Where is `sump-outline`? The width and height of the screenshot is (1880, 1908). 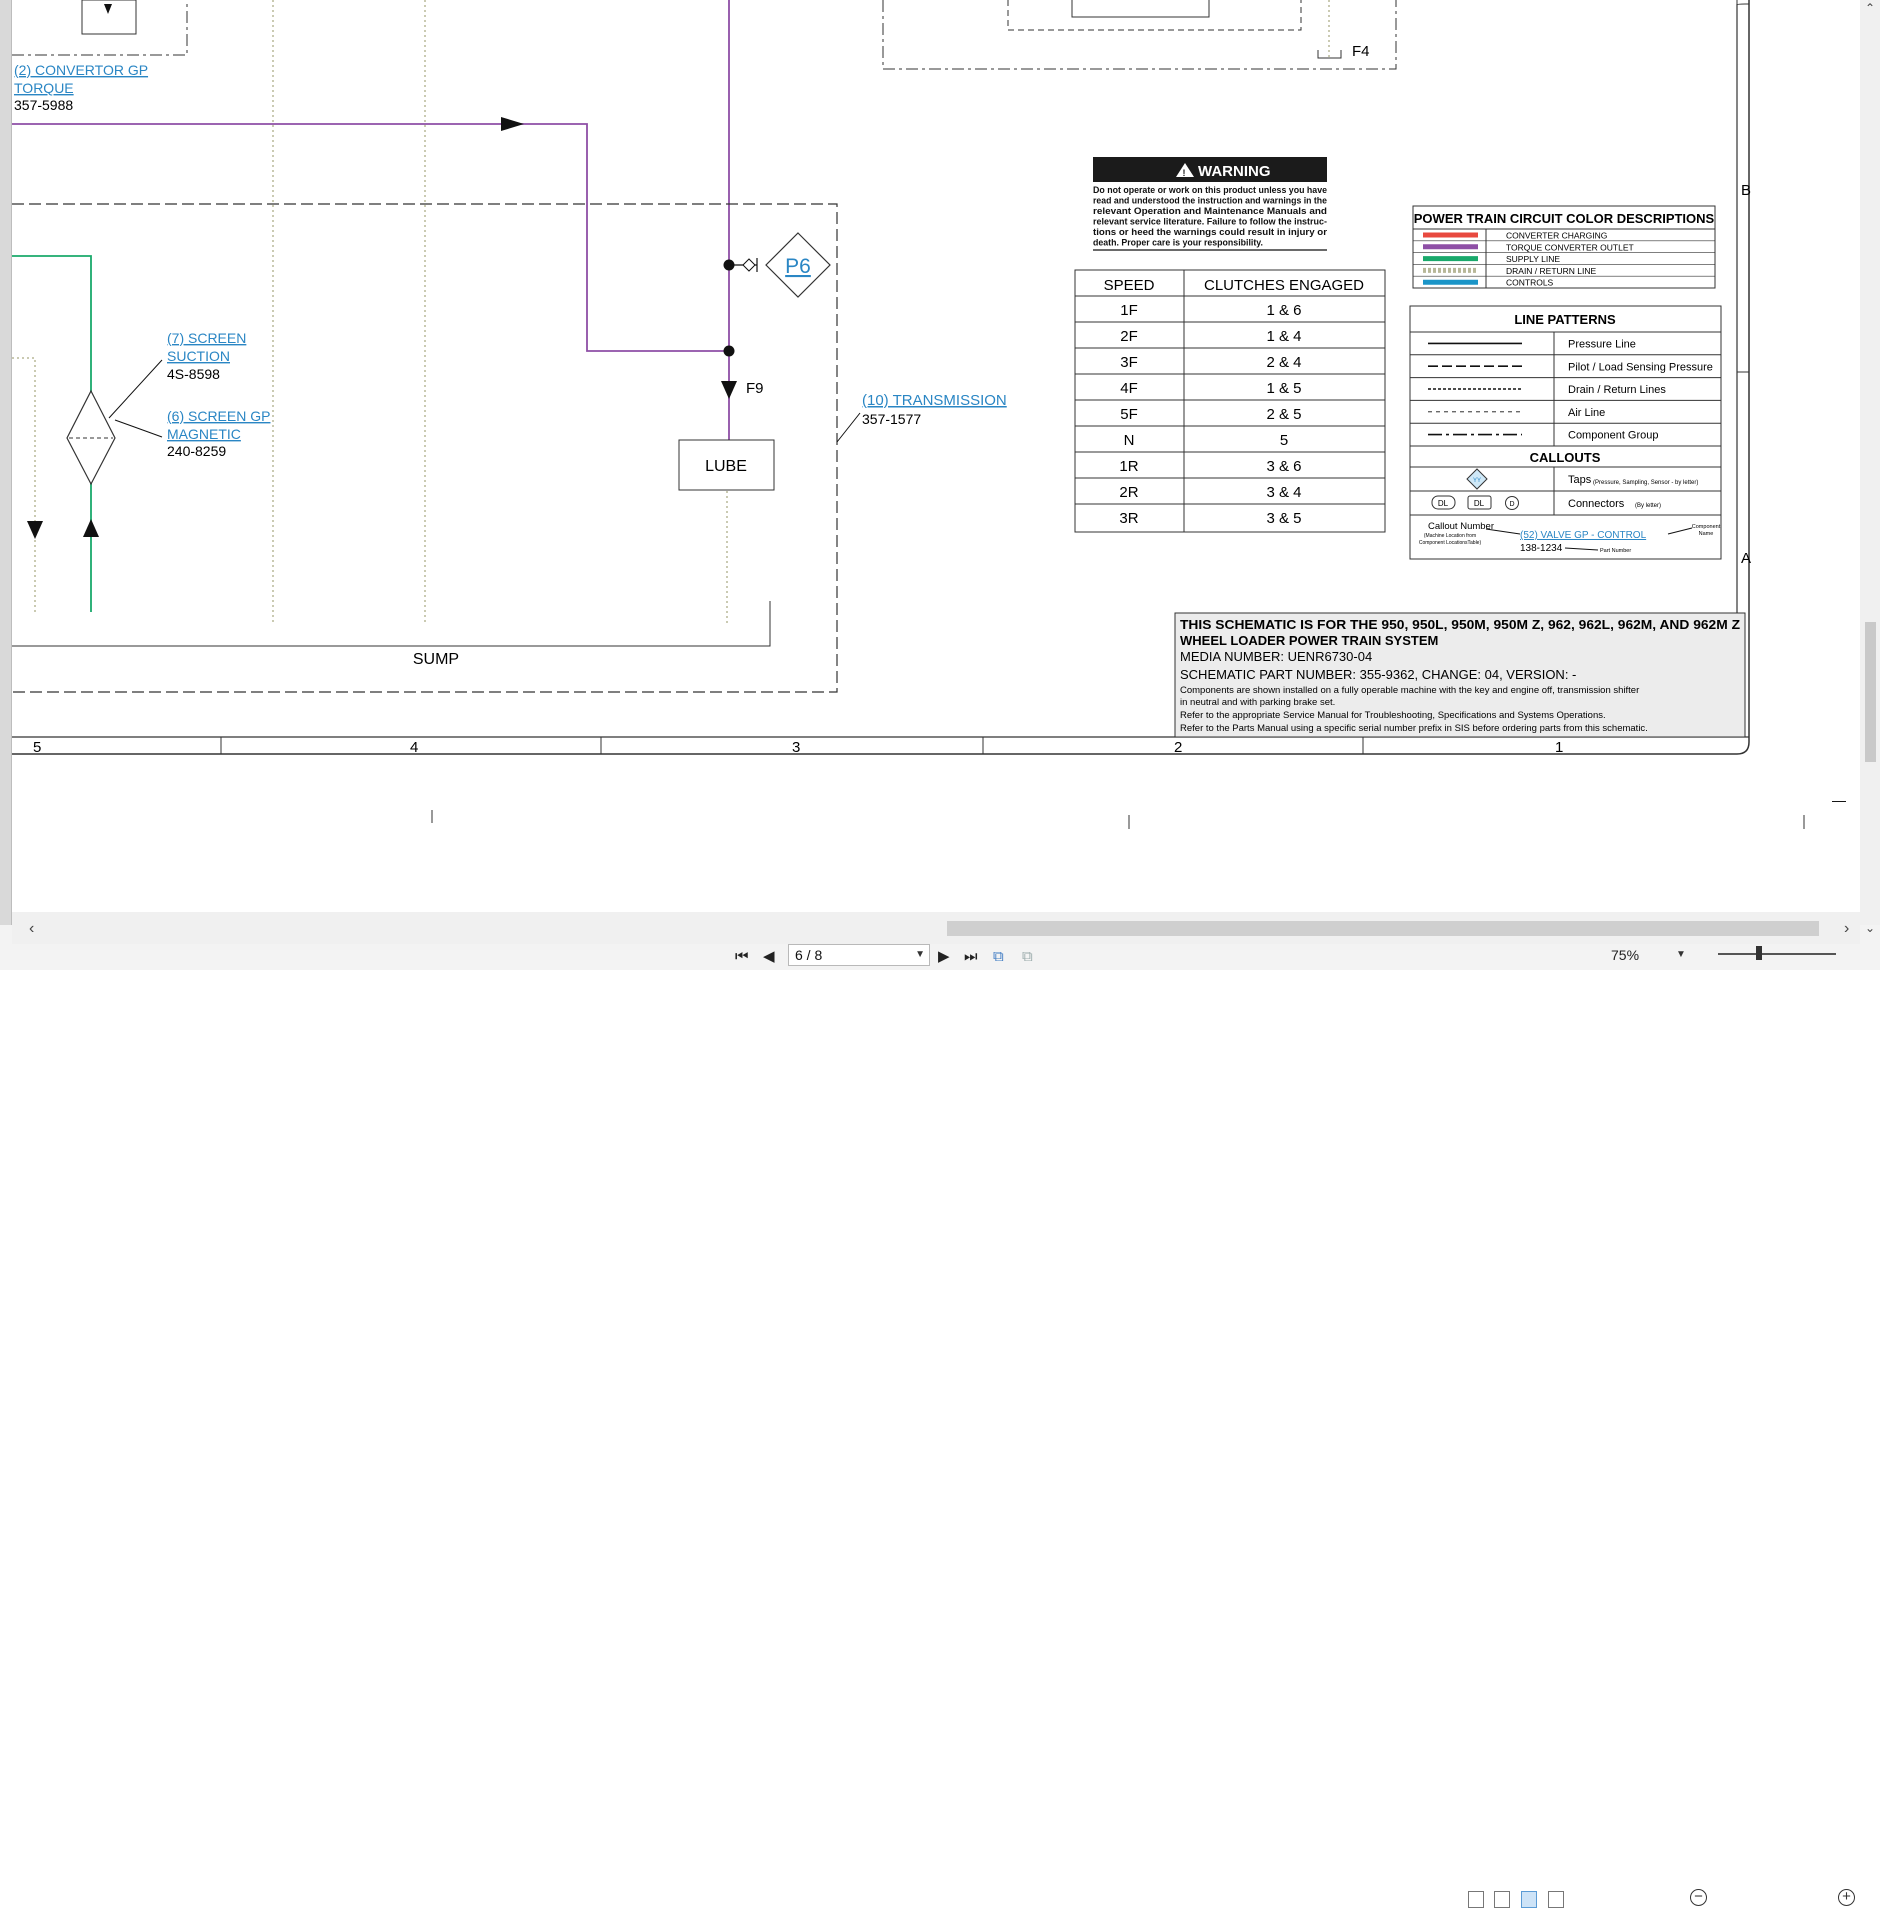 sump-outline is located at coordinates (391, 624).